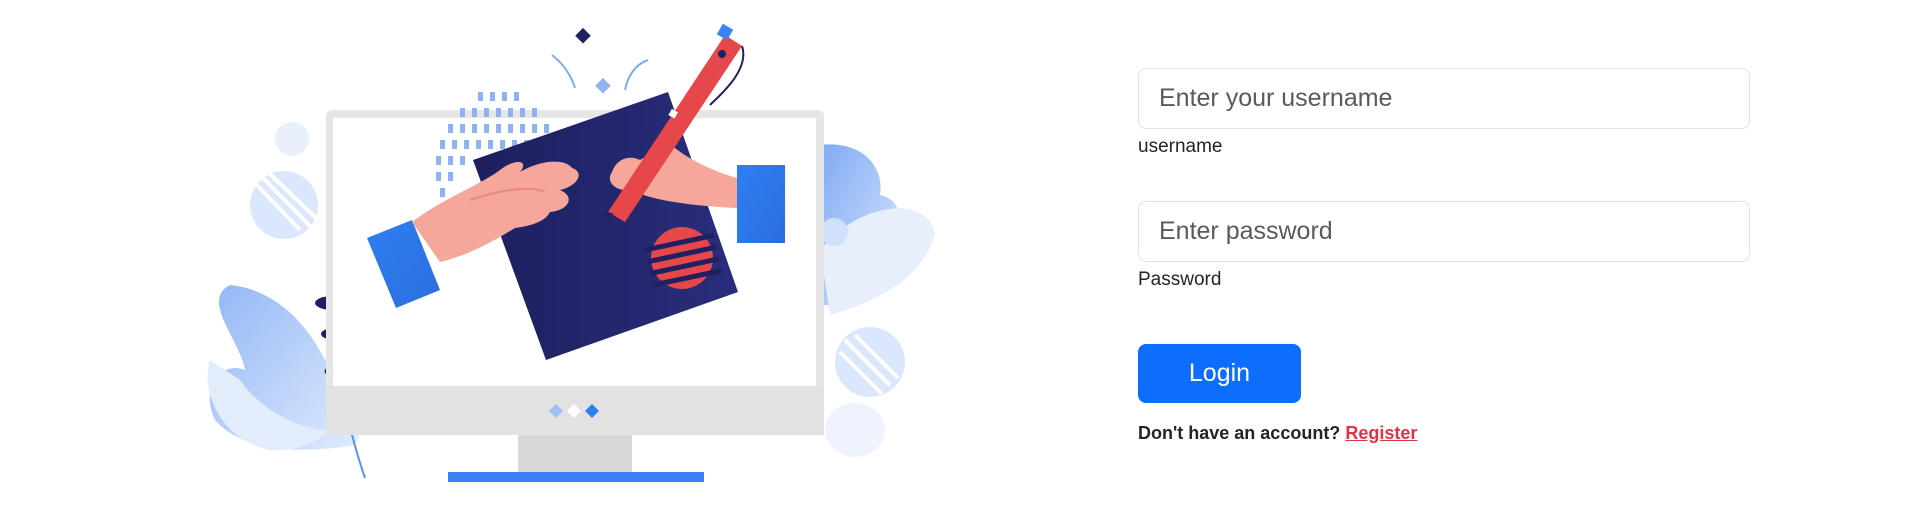  Describe the element at coordinates (600, 60) in the screenshot. I see `decor-shapes-illustration` at that location.